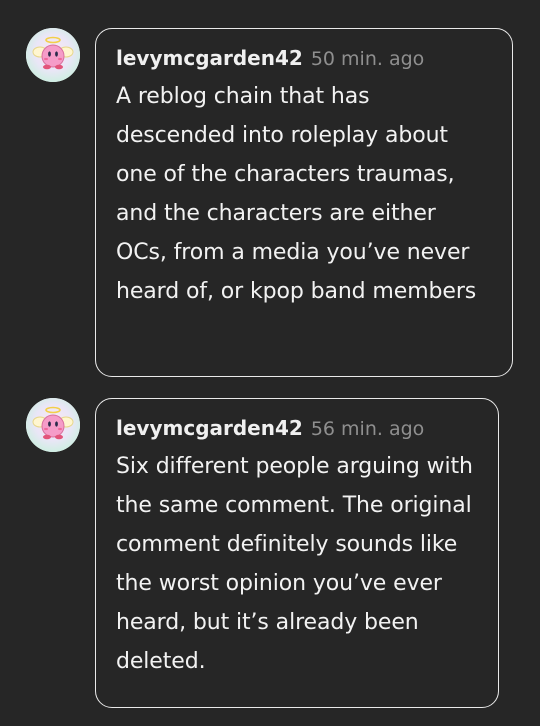 This screenshot has width=540, height=726. I want to click on timestamp: 56 min. ago, so click(367, 429).